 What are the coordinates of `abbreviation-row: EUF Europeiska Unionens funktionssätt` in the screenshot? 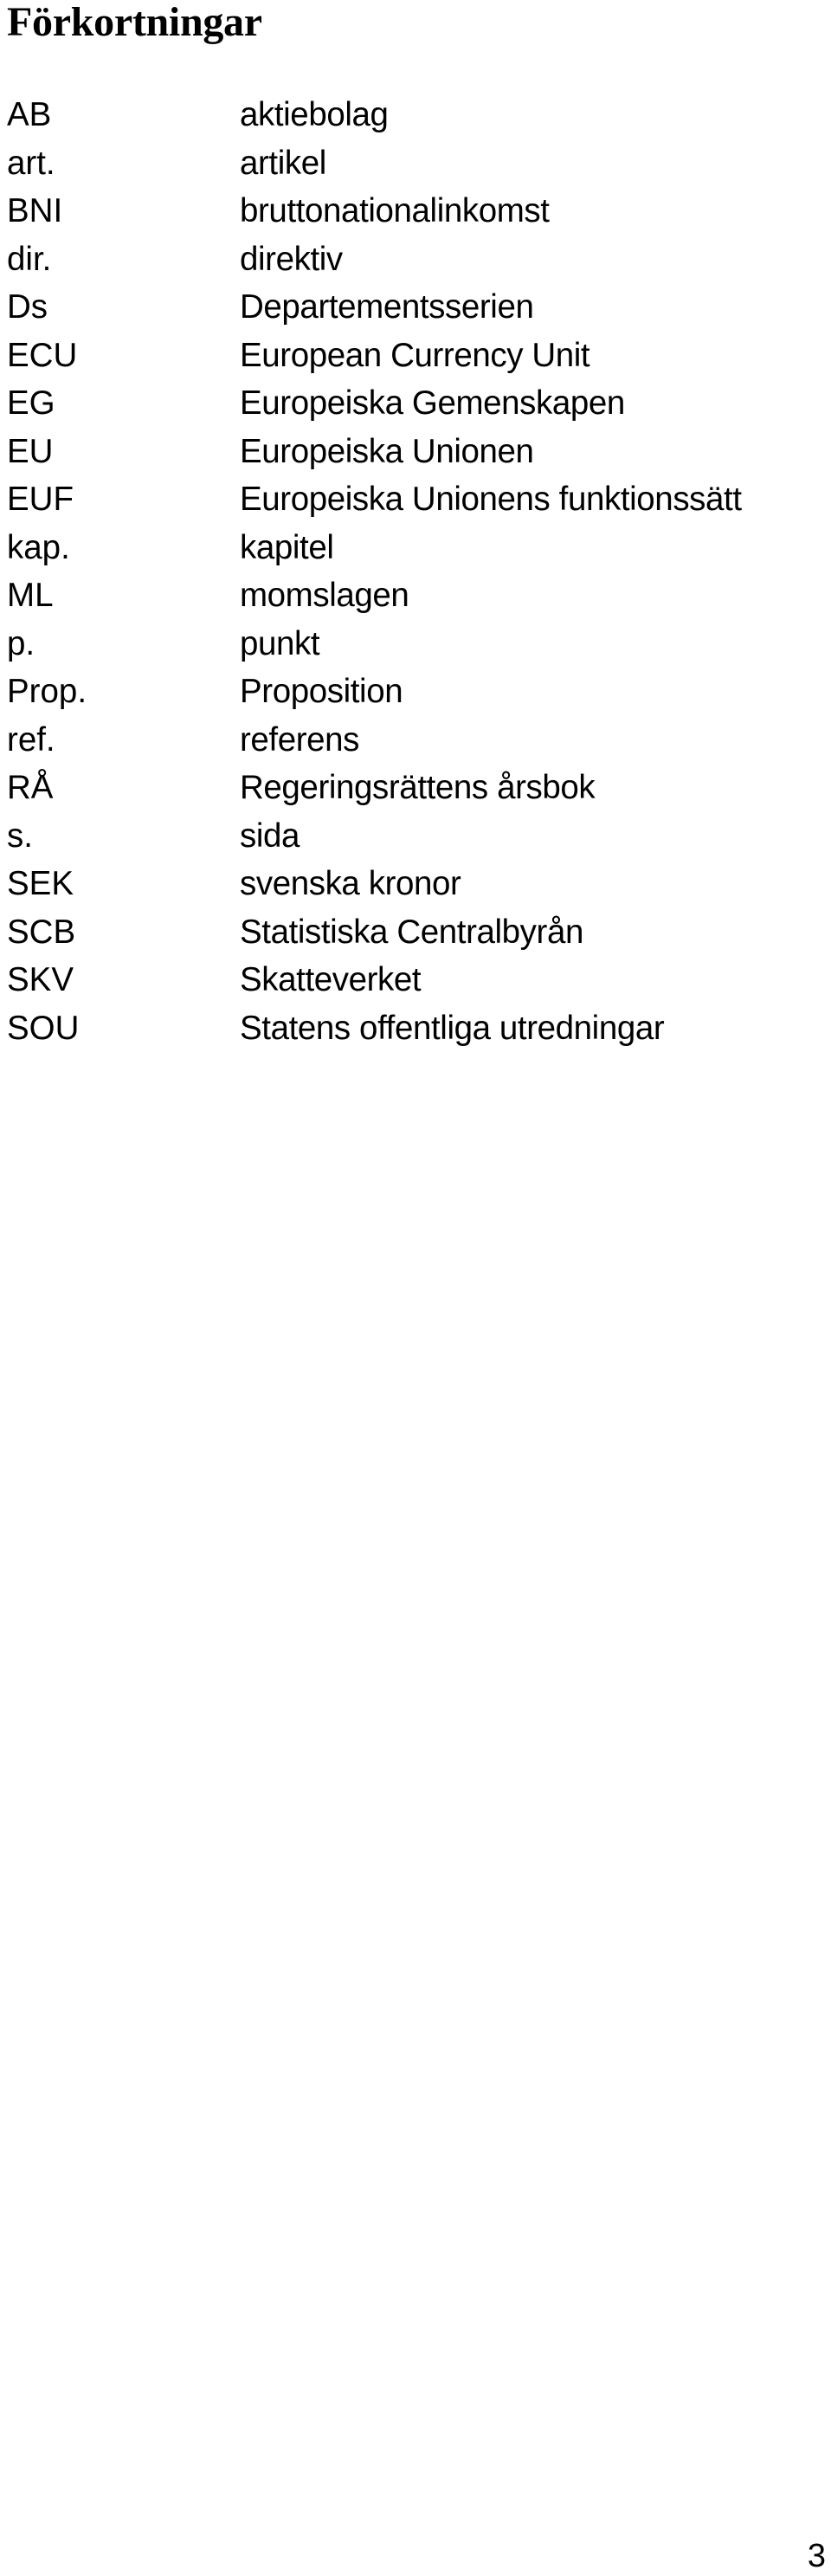 It's located at (415, 505).